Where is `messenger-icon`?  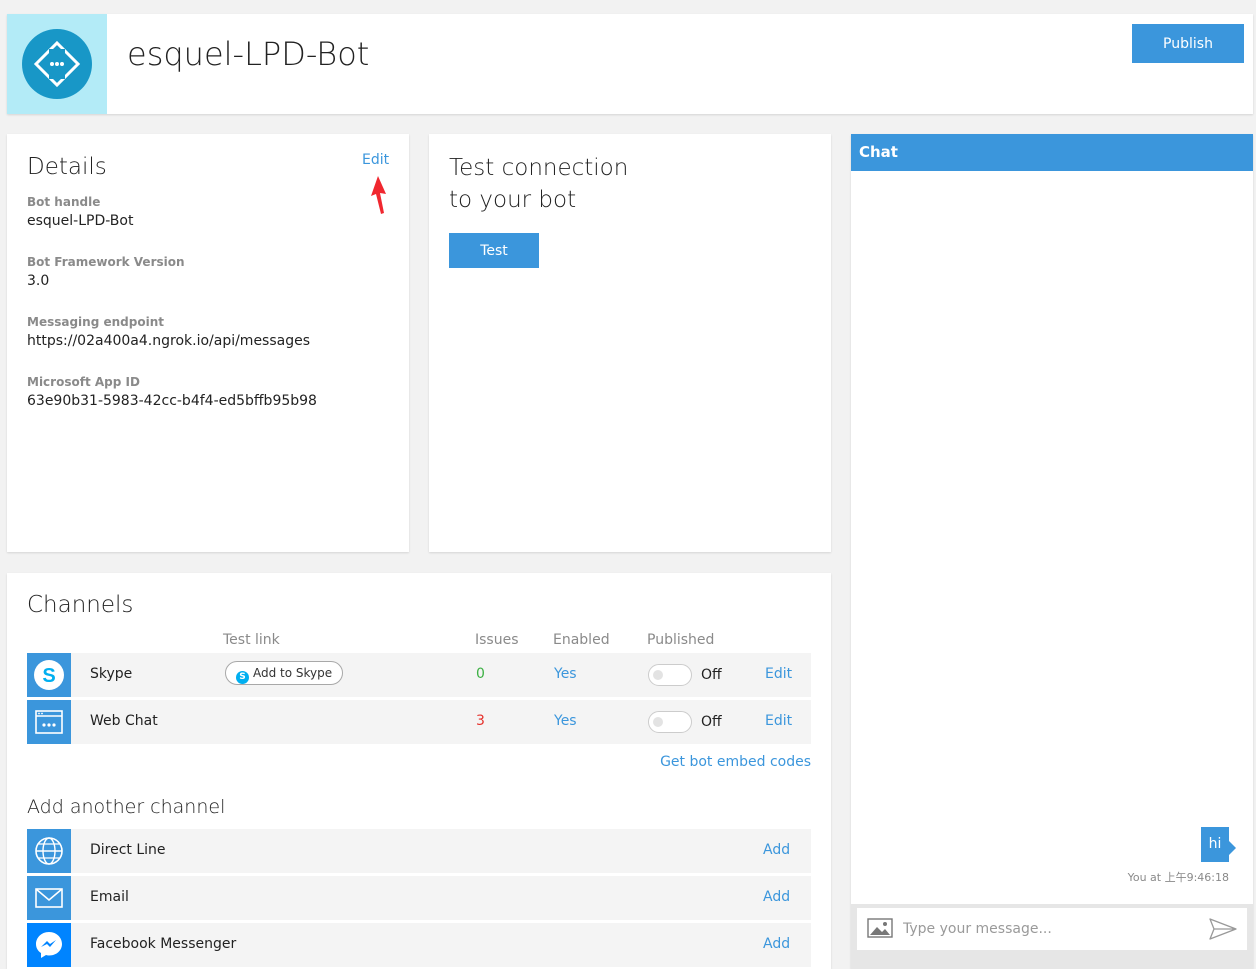
messenger-icon is located at coordinates (49, 945).